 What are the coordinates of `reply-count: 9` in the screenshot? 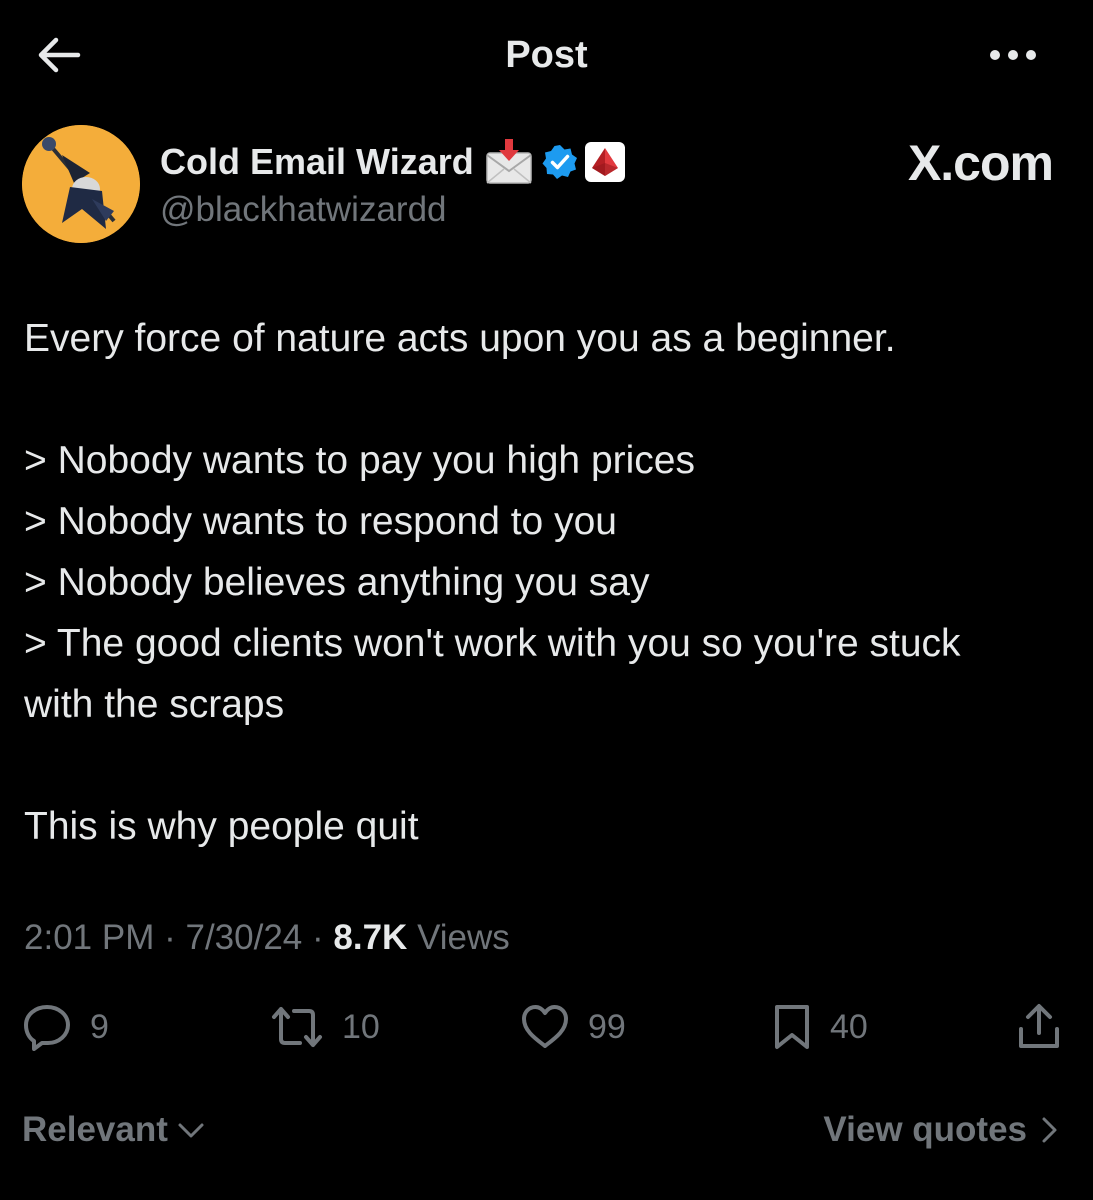 It's located at (99, 1026).